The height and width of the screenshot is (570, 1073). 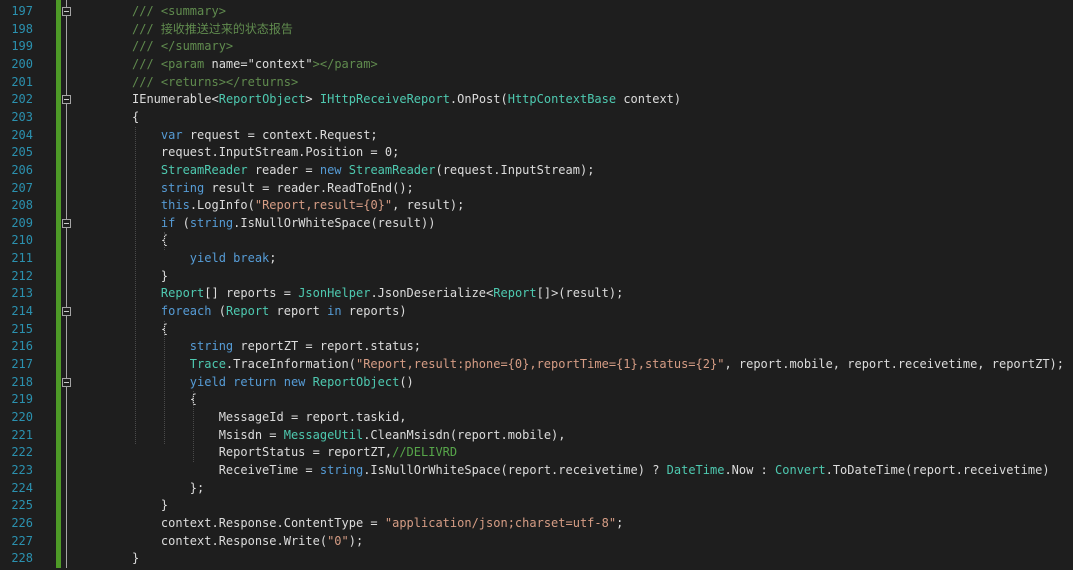 What do you see at coordinates (22, 63) in the screenshot?
I see `line-number: 200` at bounding box center [22, 63].